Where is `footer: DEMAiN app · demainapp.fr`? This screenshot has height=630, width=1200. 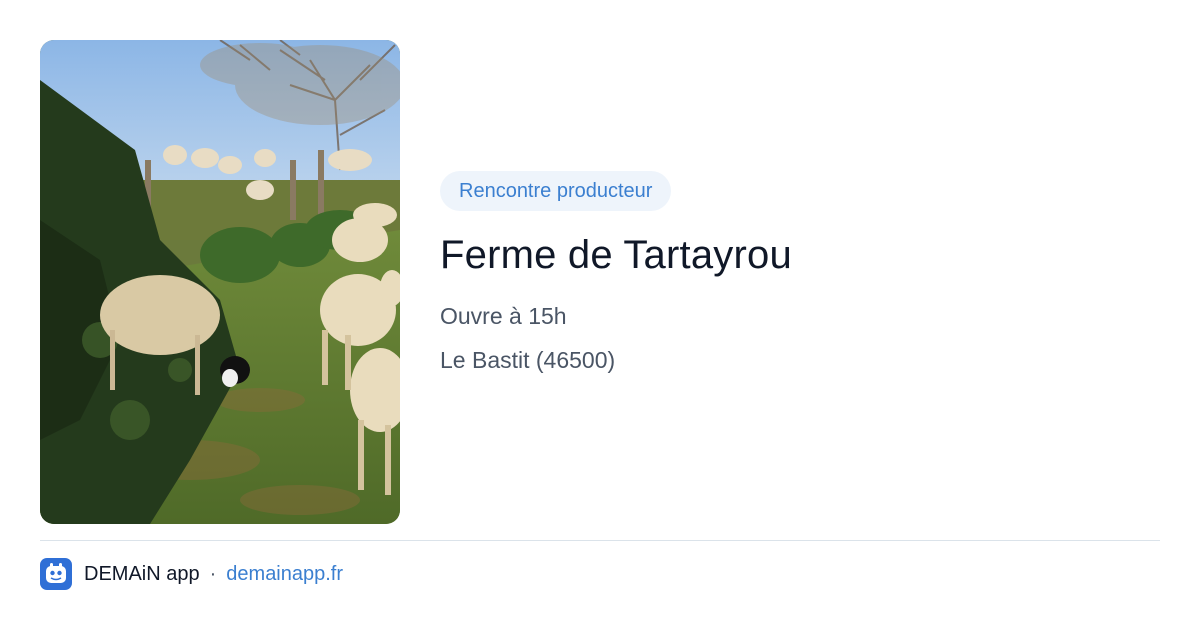
footer: DEMAiN app · demainapp.fr is located at coordinates (191, 574).